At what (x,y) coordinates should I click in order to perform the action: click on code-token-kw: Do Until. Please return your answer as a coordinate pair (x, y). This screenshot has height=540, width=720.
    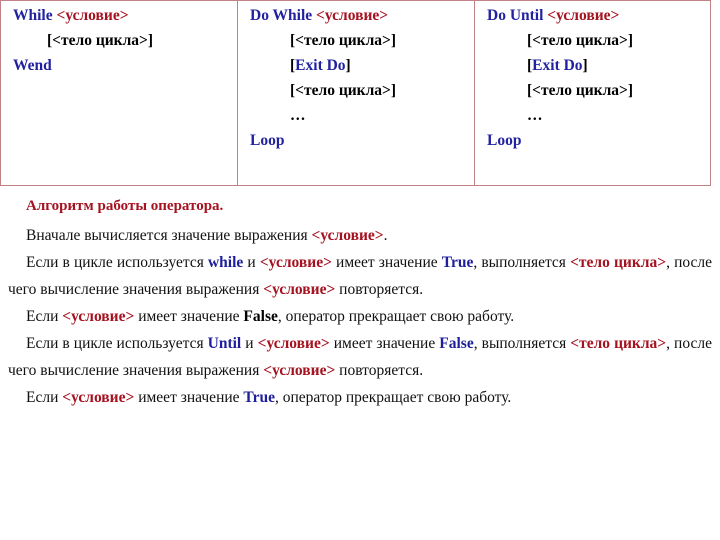
    Looking at the image, I should click on (517, 15).